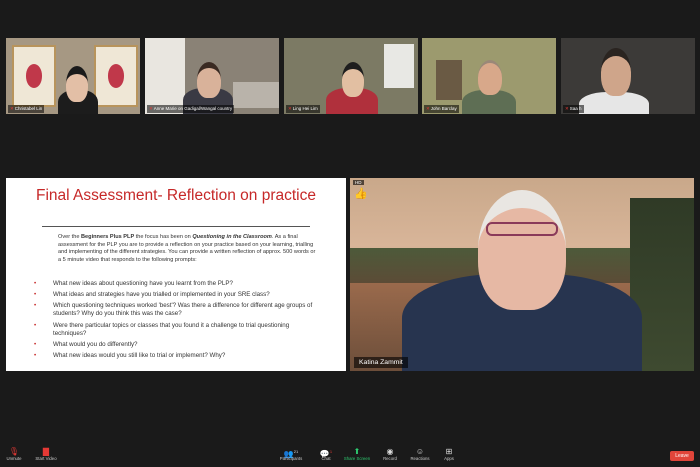 This screenshot has width=700, height=467. Describe the element at coordinates (361, 194) in the screenshot. I see `thumbs-up-reaction-icon: 👍` at that location.